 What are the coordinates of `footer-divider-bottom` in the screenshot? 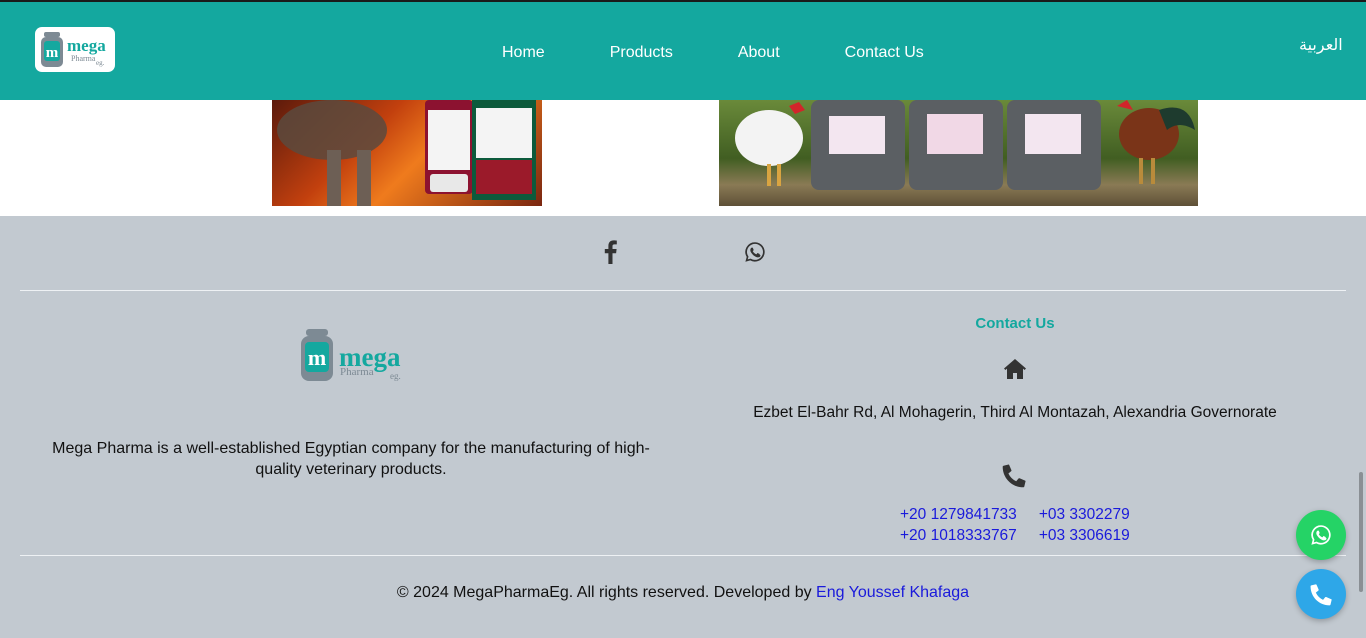 It's located at (683, 555).